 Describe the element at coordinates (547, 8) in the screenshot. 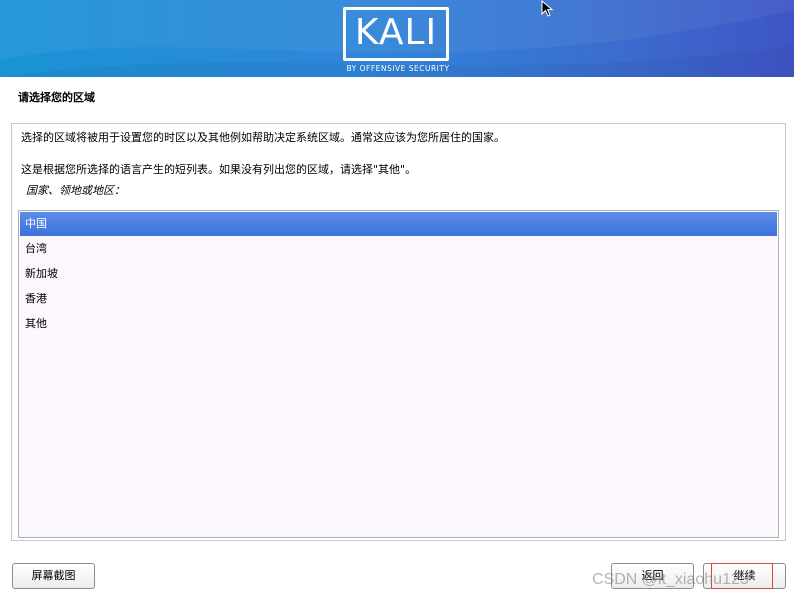

I see `mouse-pointer-icon` at that location.